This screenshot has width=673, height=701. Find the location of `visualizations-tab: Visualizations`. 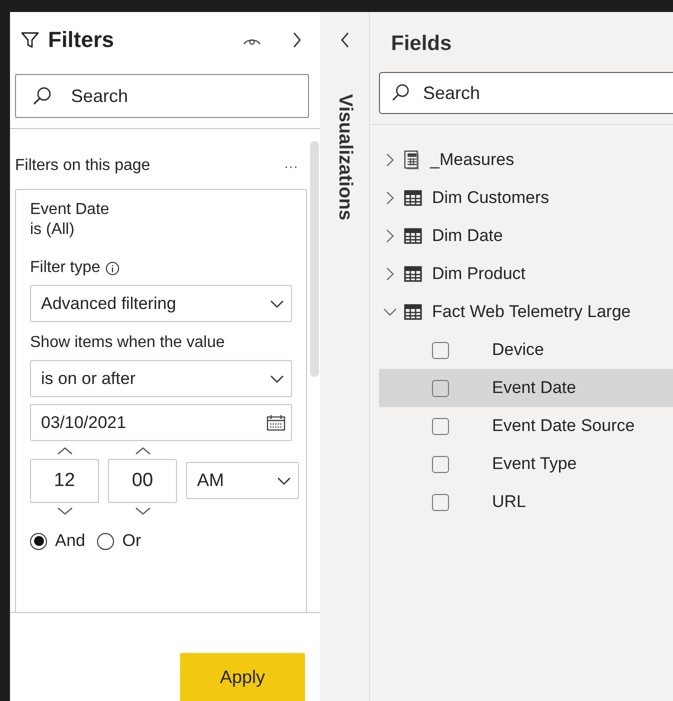

visualizations-tab: Visualizations is located at coordinates (345, 157).